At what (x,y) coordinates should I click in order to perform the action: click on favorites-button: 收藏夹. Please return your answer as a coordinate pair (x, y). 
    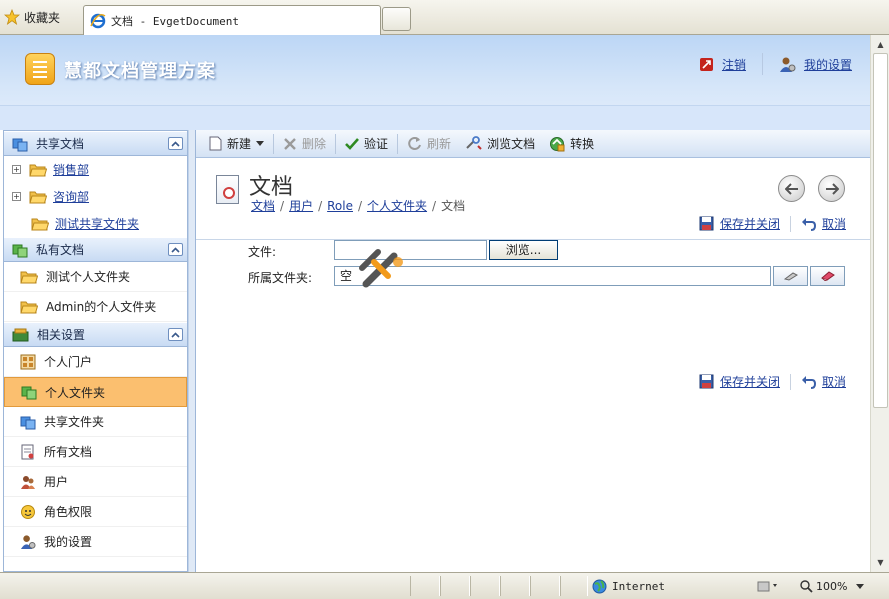
    Looking at the image, I should click on (32, 17).